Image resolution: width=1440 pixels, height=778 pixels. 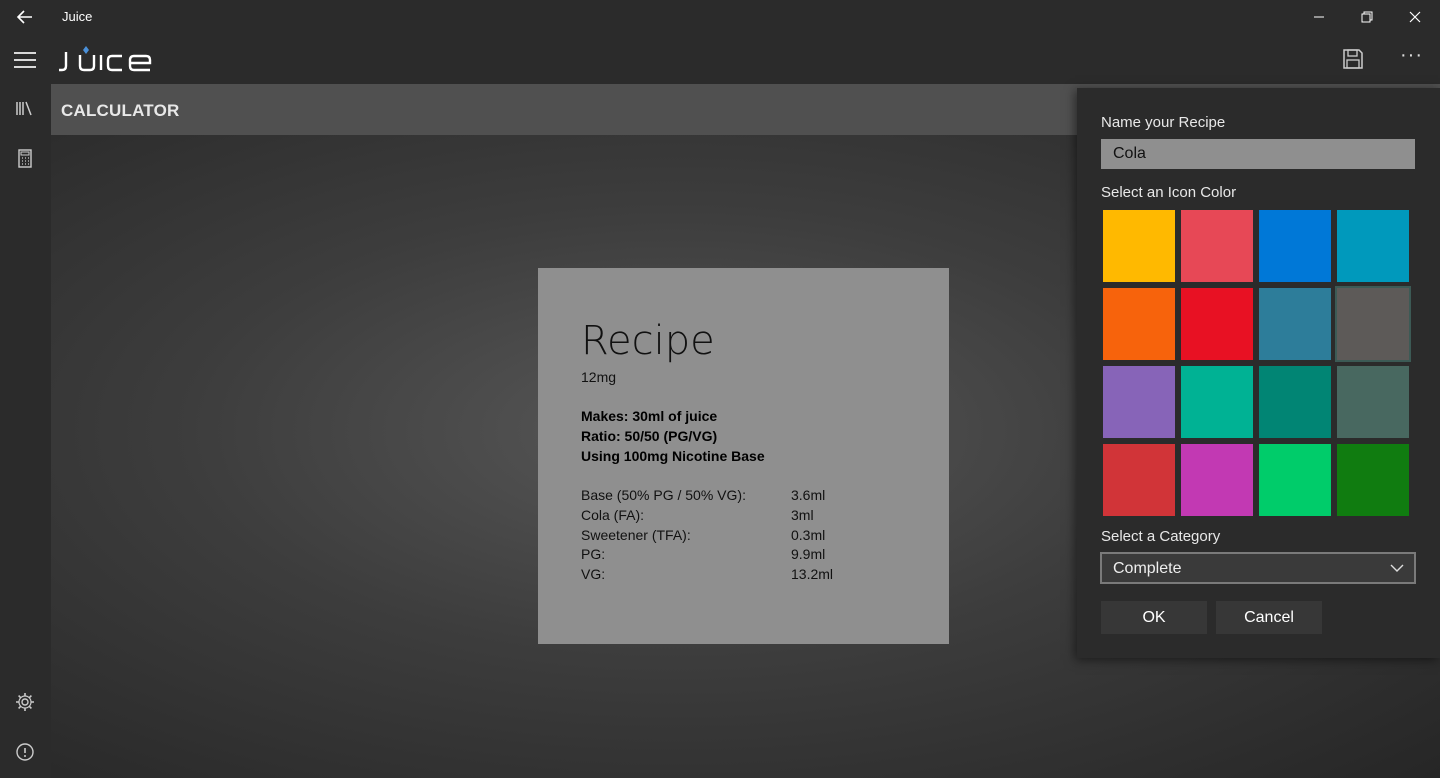 I want to click on ingredient-amount: 3ml, so click(x=802, y=515).